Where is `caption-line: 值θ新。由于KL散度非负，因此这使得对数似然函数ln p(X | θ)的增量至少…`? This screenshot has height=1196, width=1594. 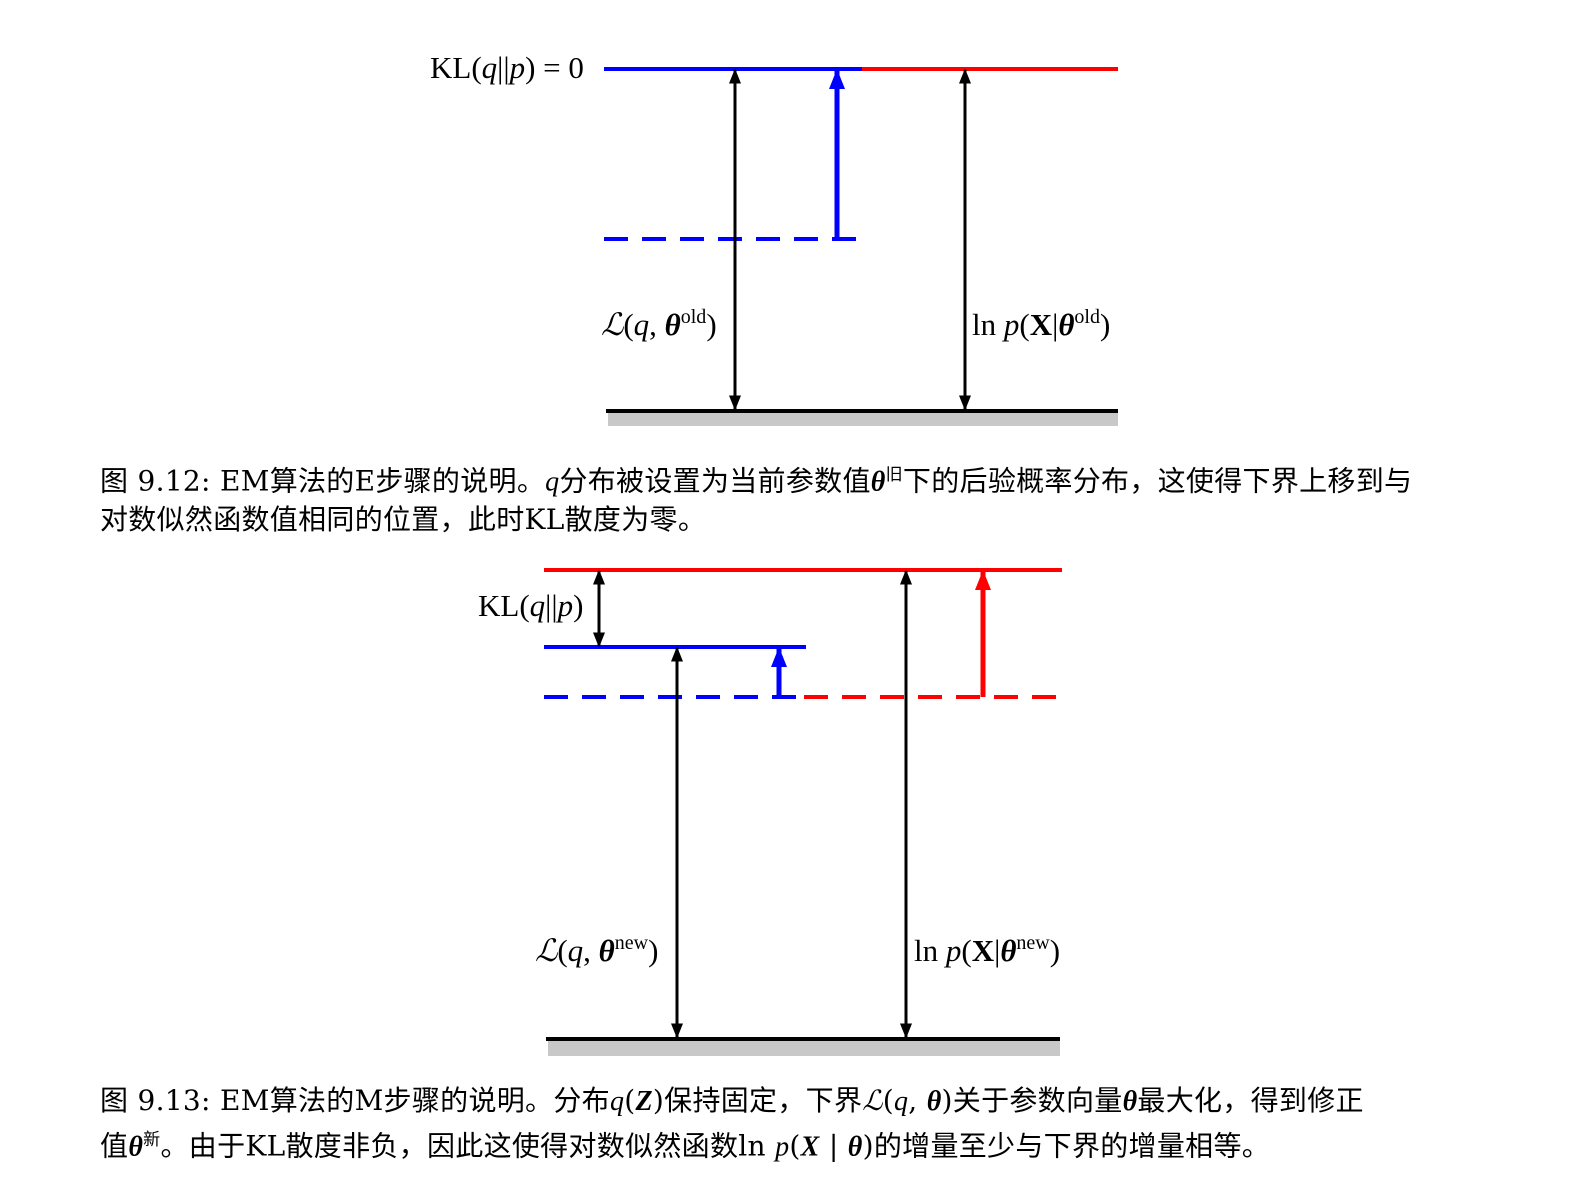 caption-line: 值θ新。由于KL散度非负，因此这使得对数似然函数ln p(X | θ)的增量至少… is located at coordinates (685, 1146).